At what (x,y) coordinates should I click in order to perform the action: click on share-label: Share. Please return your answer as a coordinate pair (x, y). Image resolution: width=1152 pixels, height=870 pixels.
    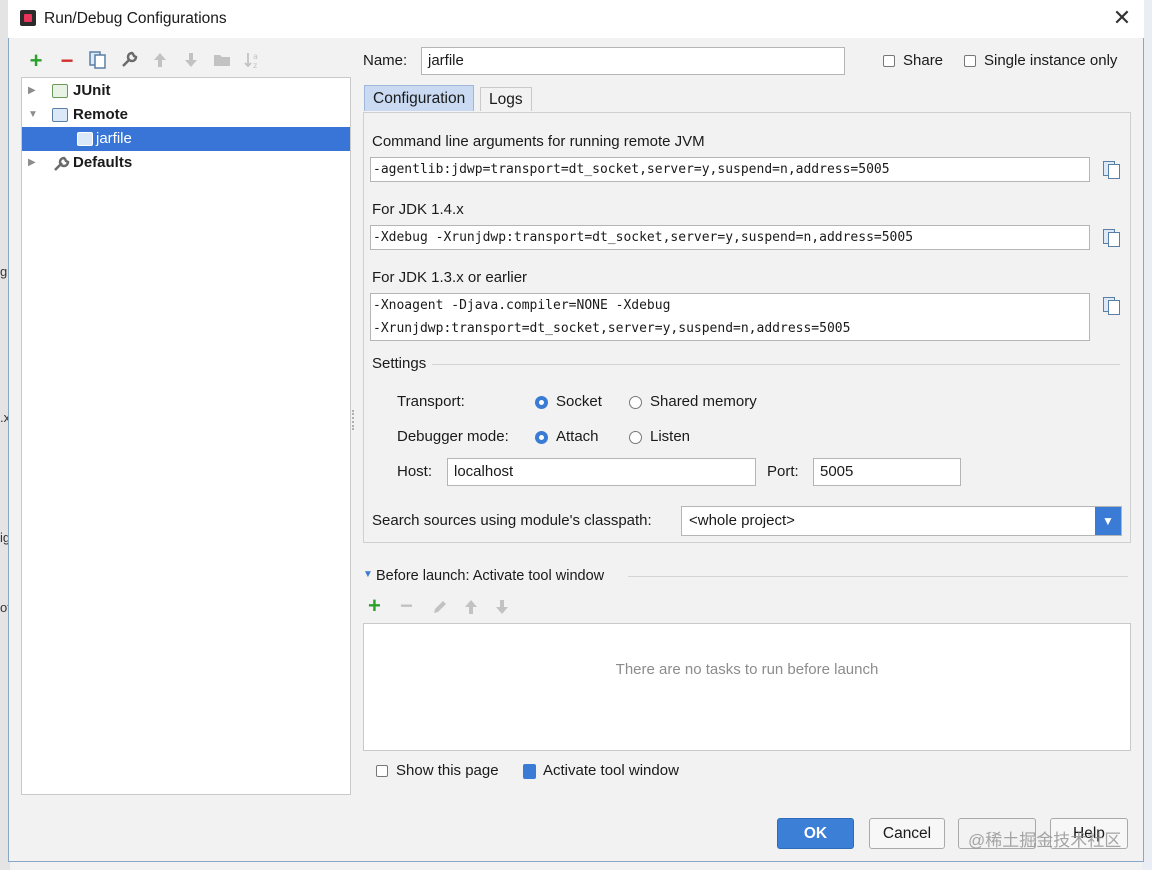
    Looking at the image, I should click on (923, 60).